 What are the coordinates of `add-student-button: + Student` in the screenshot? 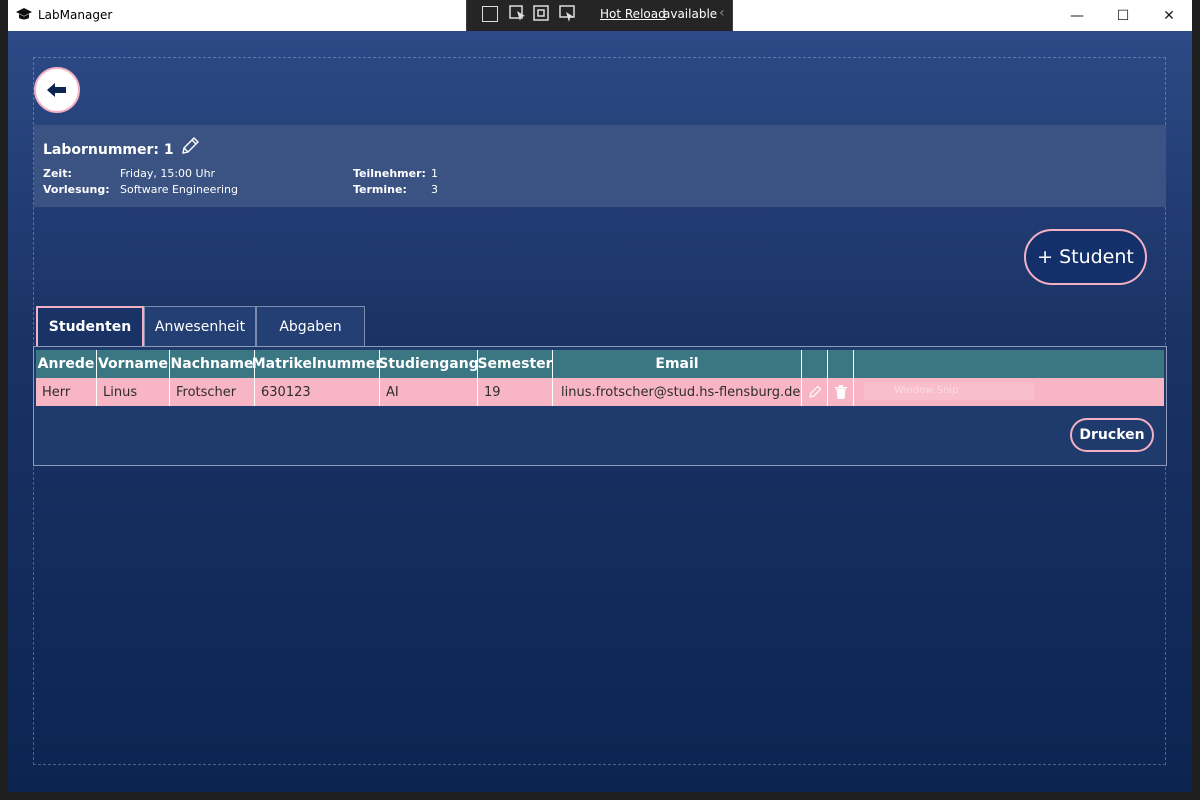 It's located at (1085, 257).